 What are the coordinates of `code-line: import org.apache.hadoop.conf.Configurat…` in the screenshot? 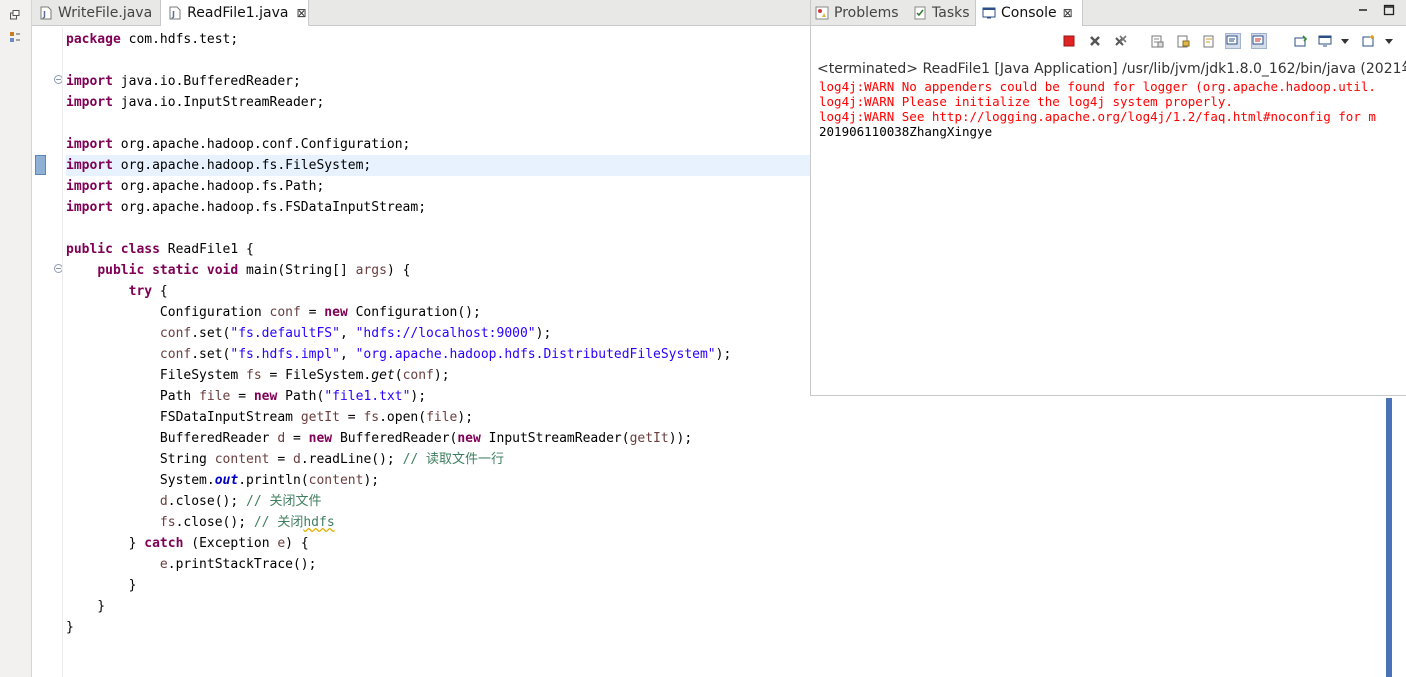 It's located at (238, 144).